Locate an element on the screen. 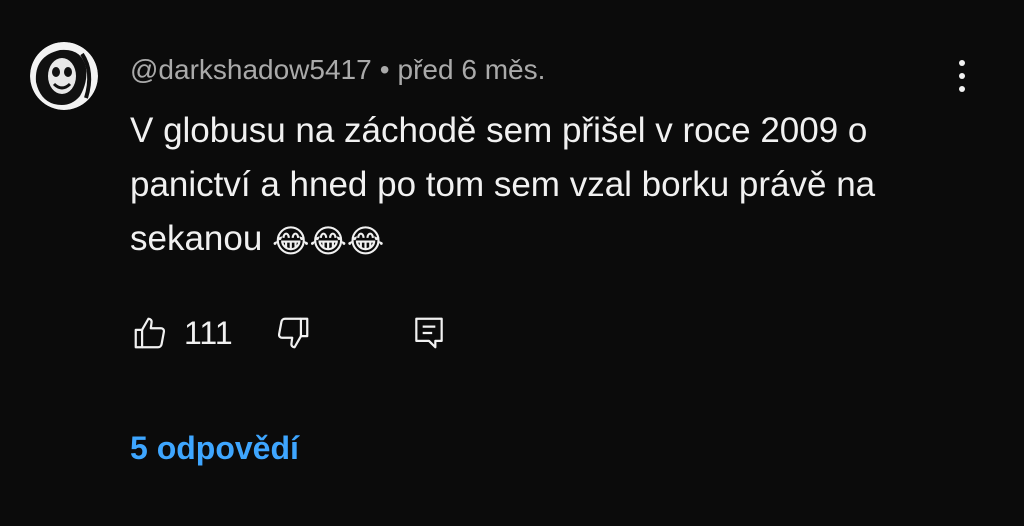  avatar is located at coordinates (64, 76).